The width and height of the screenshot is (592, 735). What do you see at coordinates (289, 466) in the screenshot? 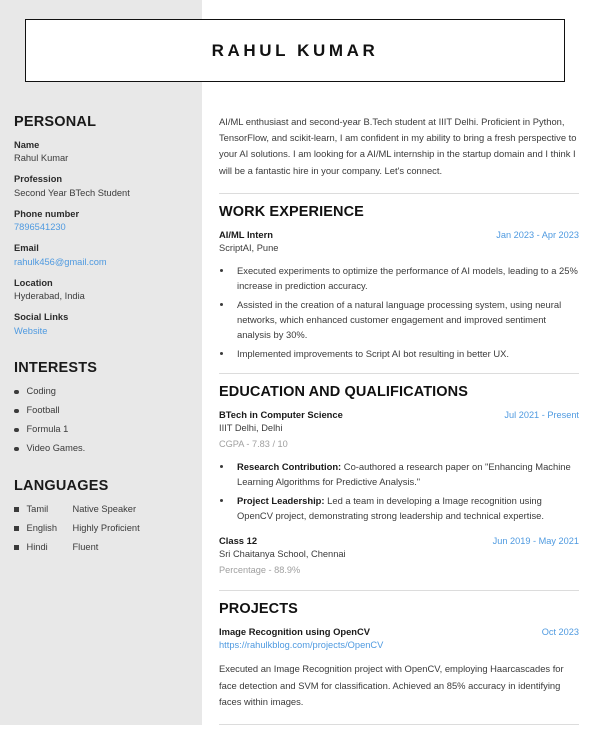
I see `bullet-lead: Research Contribution:` at bounding box center [289, 466].